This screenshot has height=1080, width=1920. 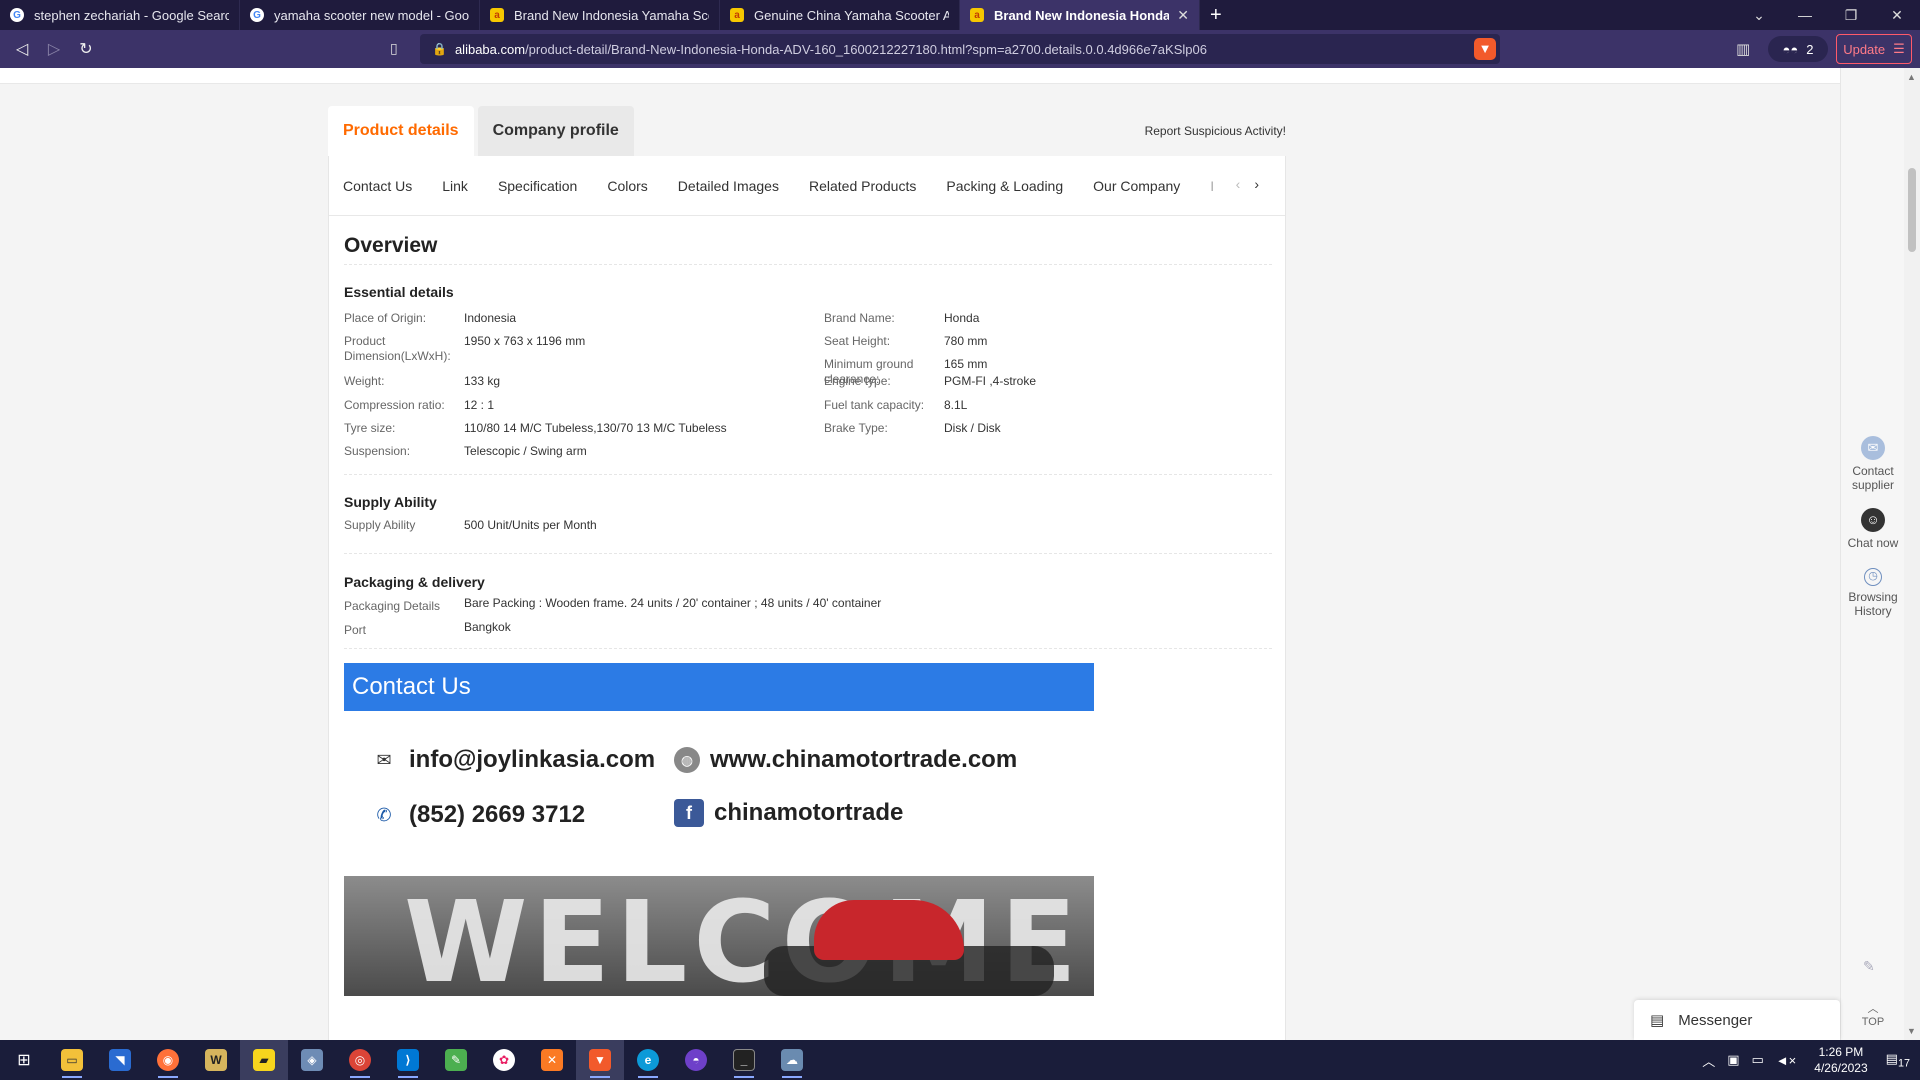 What do you see at coordinates (1044, 318) in the screenshot?
I see `spec-row: Brand Name: Honda` at bounding box center [1044, 318].